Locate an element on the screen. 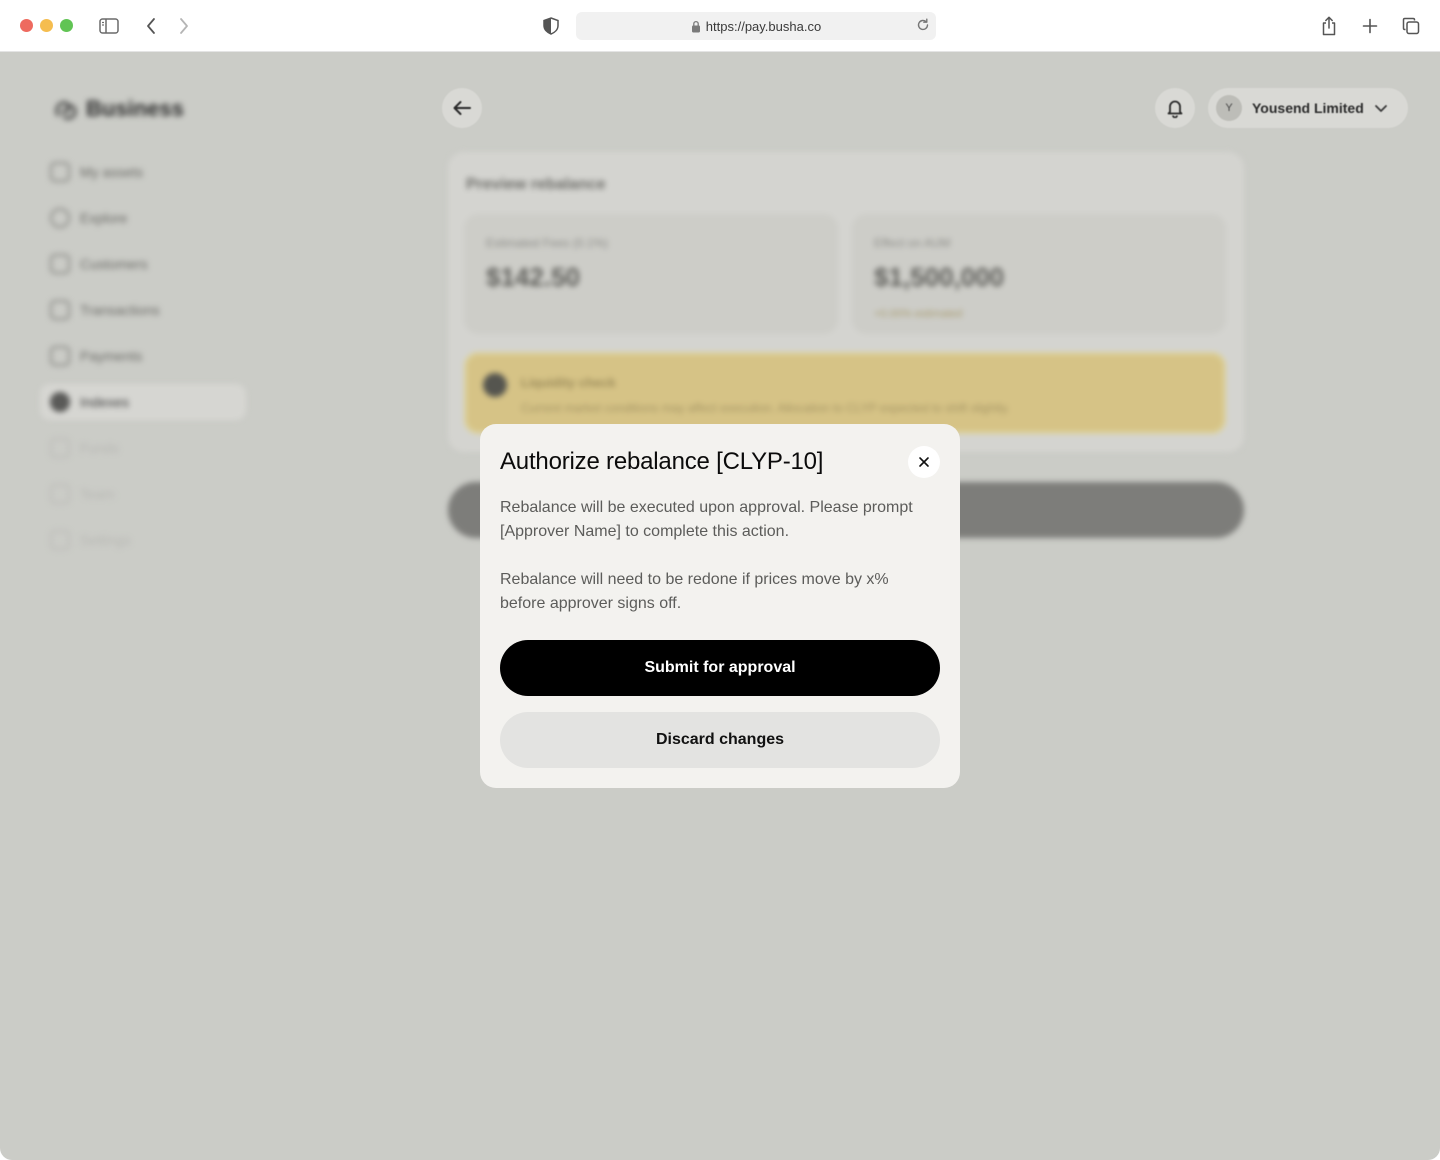  sidebar-item-label: Funds is located at coordinates (99, 448).